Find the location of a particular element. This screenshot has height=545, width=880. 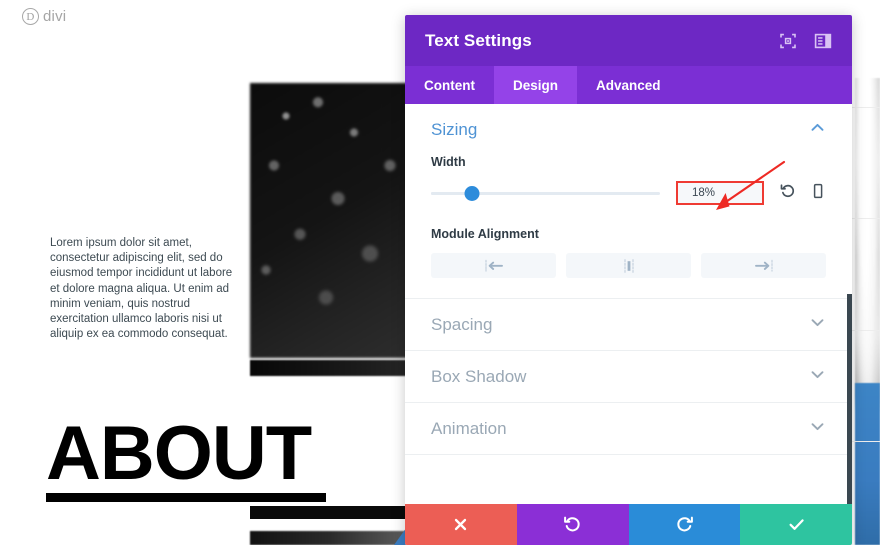

modal-tabs: Content Design Advanced is located at coordinates (628, 85).